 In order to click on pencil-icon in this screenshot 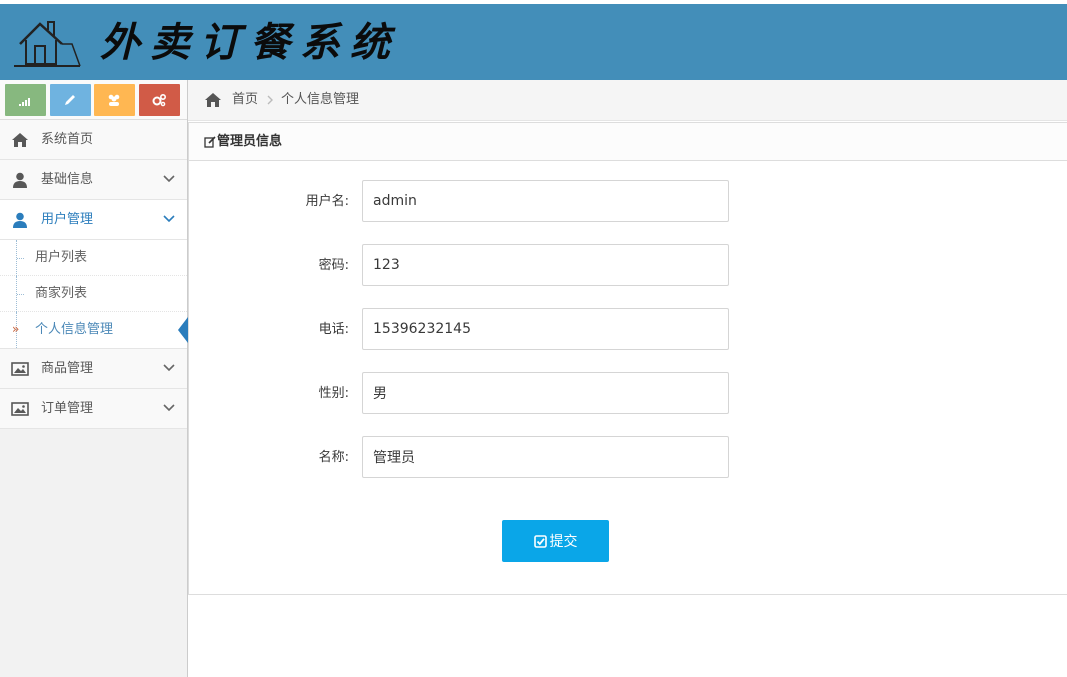, I will do `click(70, 100)`.